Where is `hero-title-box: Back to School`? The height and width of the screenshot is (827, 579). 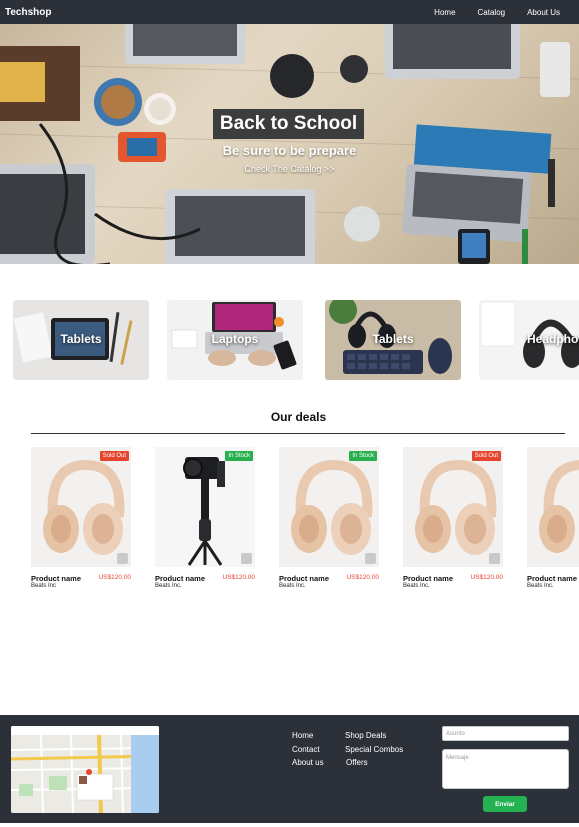 hero-title-box: Back to School is located at coordinates (288, 124).